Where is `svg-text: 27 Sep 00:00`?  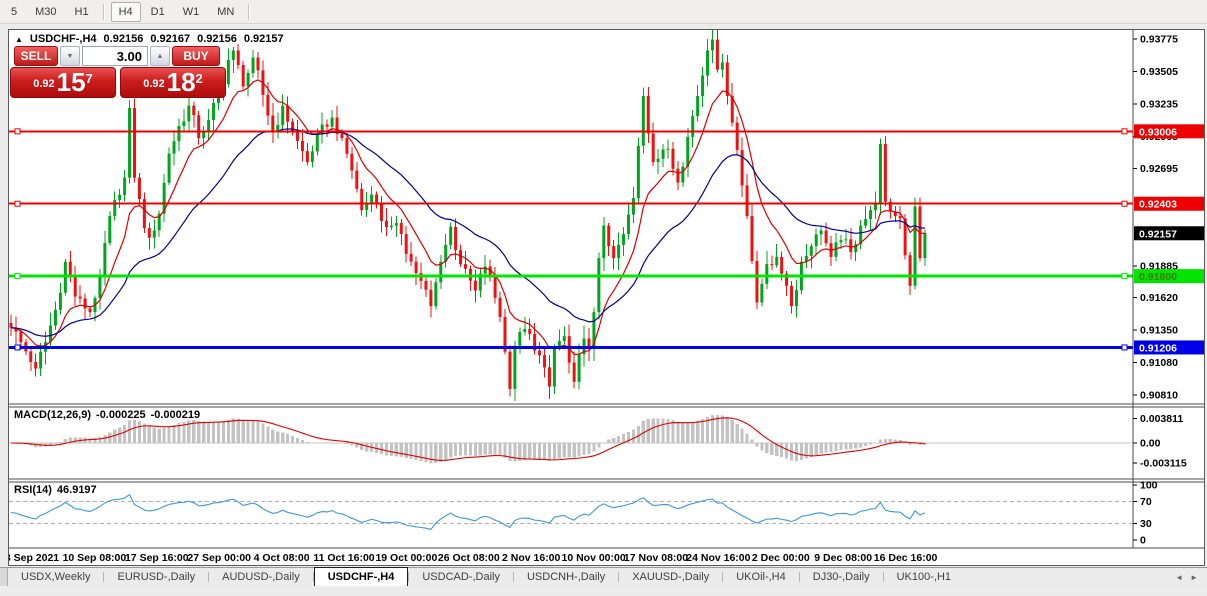 svg-text: 27 Sep 00:00 is located at coordinates (219, 558).